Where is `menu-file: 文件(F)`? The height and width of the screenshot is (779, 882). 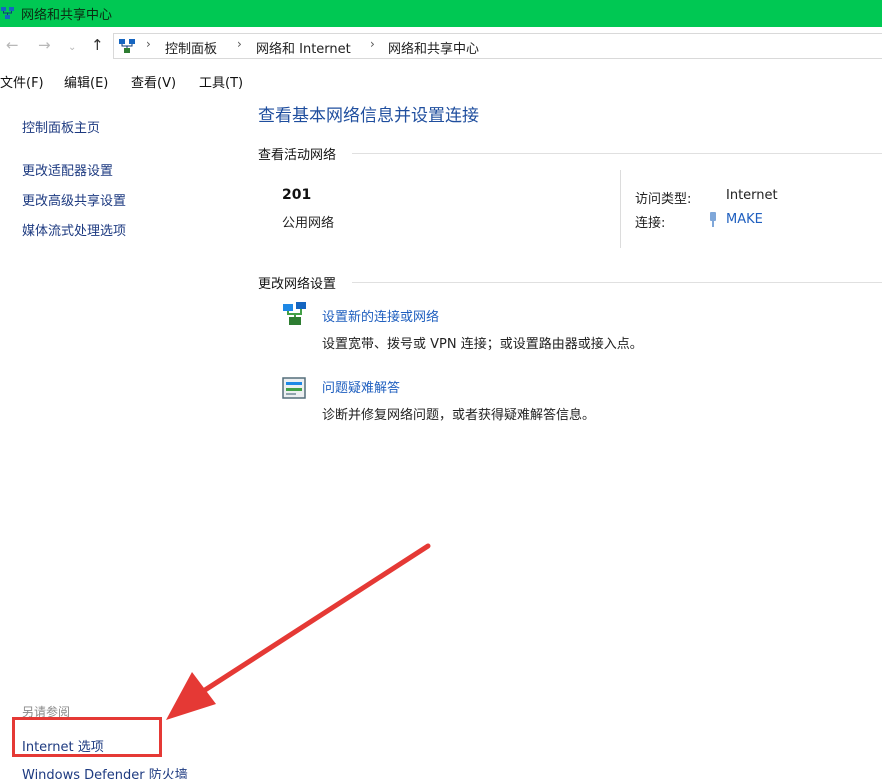
menu-file: 文件(F) is located at coordinates (22, 81).